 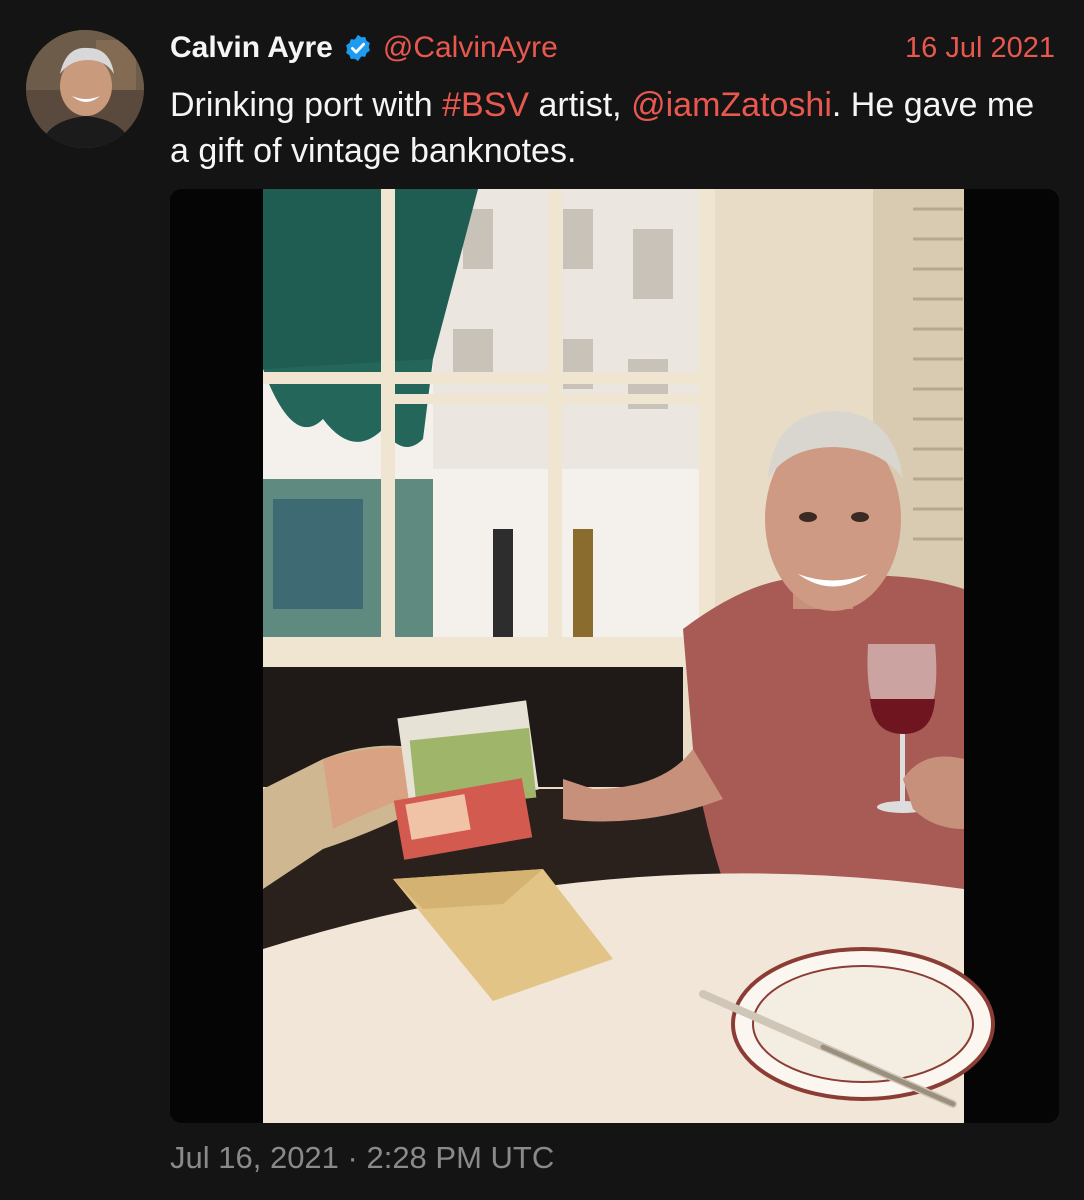 I want to click on author-avatar, so click(x=85, y=89).